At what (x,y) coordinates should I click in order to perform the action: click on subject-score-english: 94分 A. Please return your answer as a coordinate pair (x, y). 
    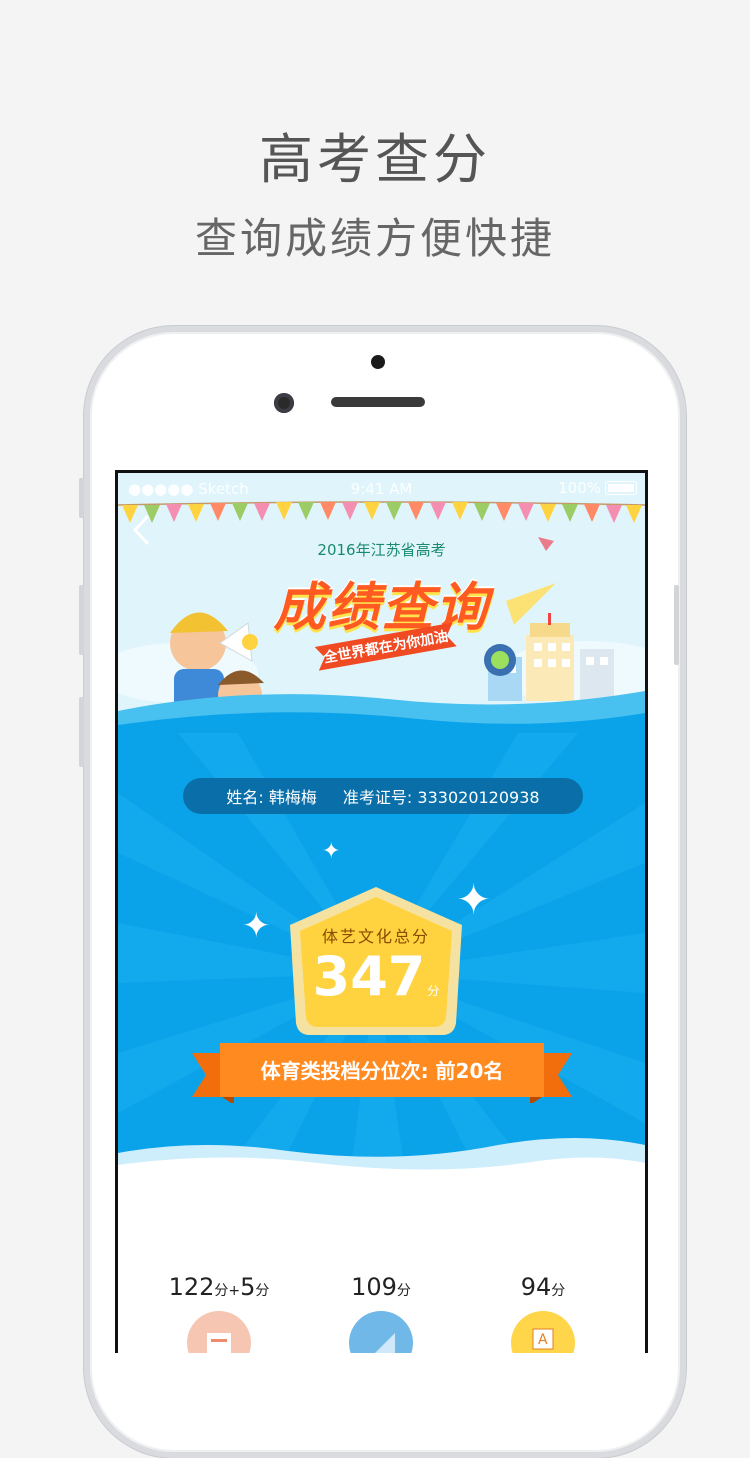
    Looking at the image, I should click on (543, 1313).